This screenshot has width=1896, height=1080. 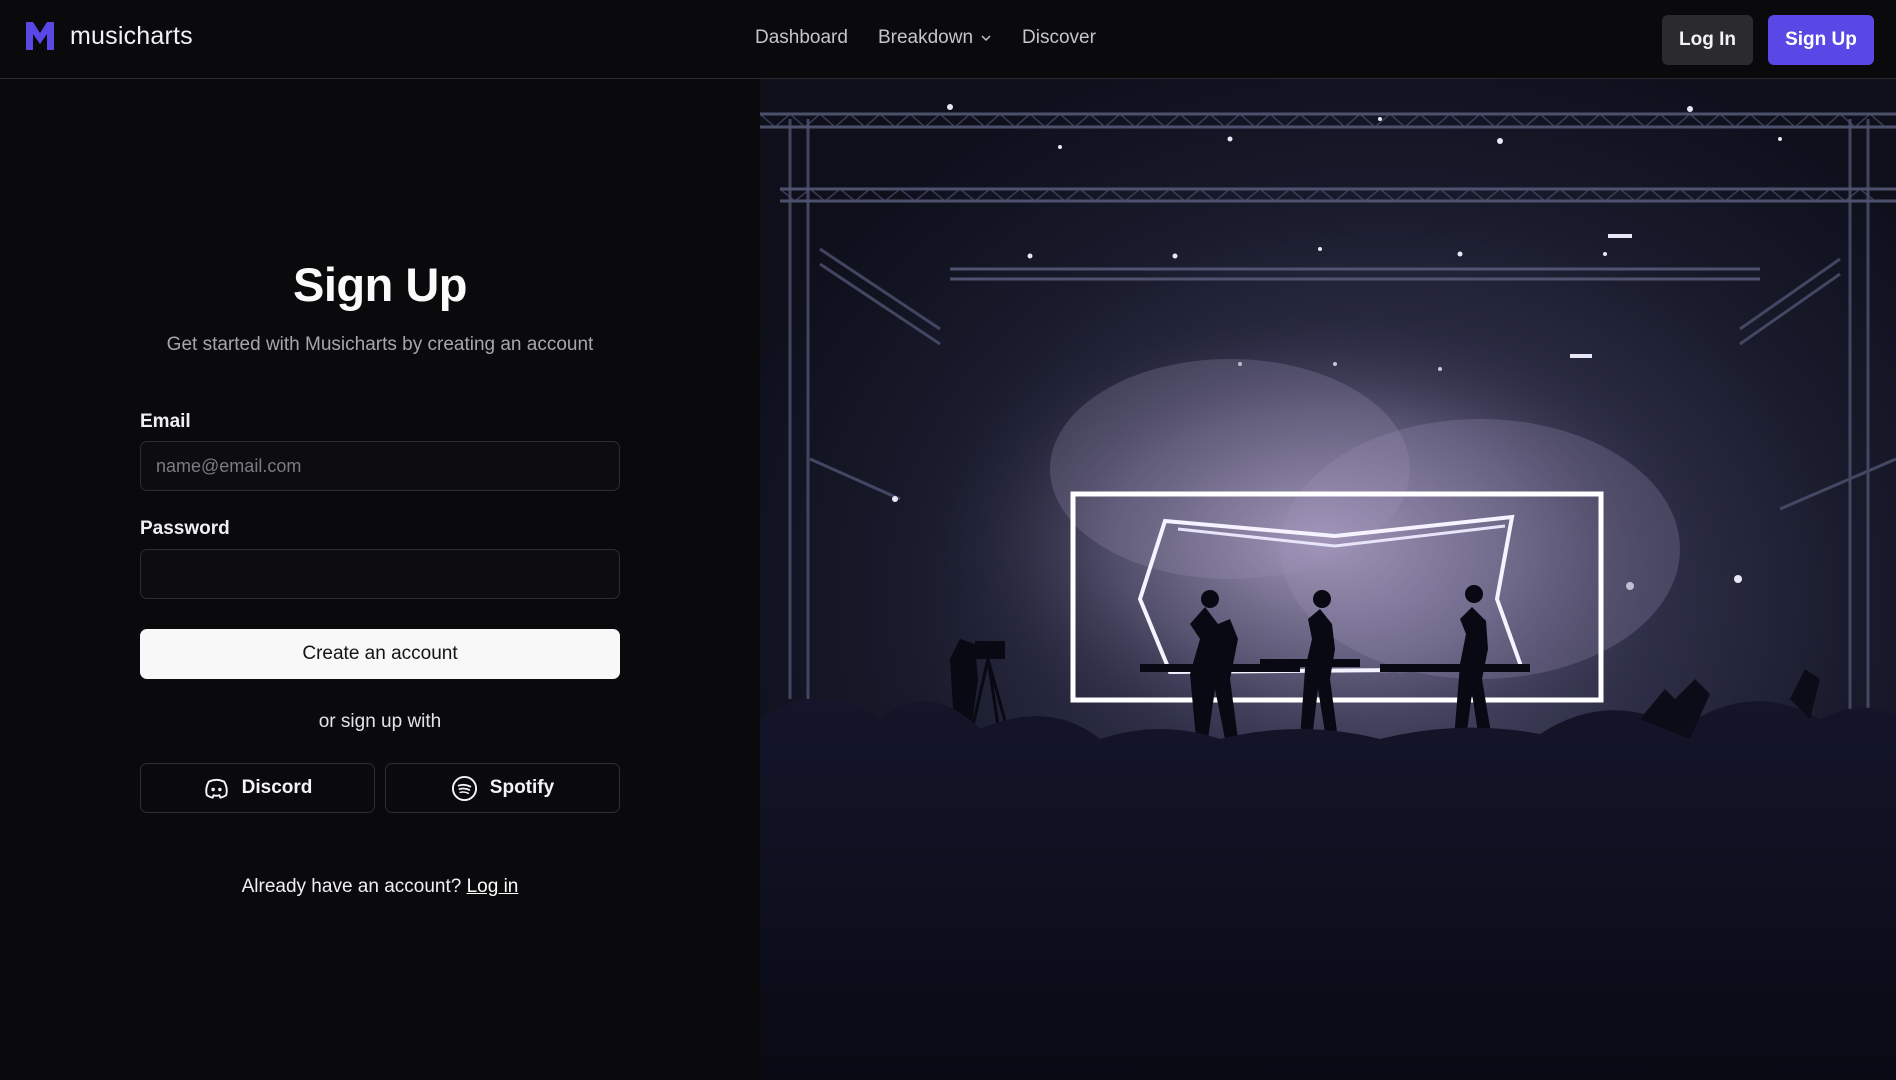 What do you see at coordinates (351, 886) in the screenshot?
I see `login-prompt-text: Already have an account?` at bounding box center [351, 886].